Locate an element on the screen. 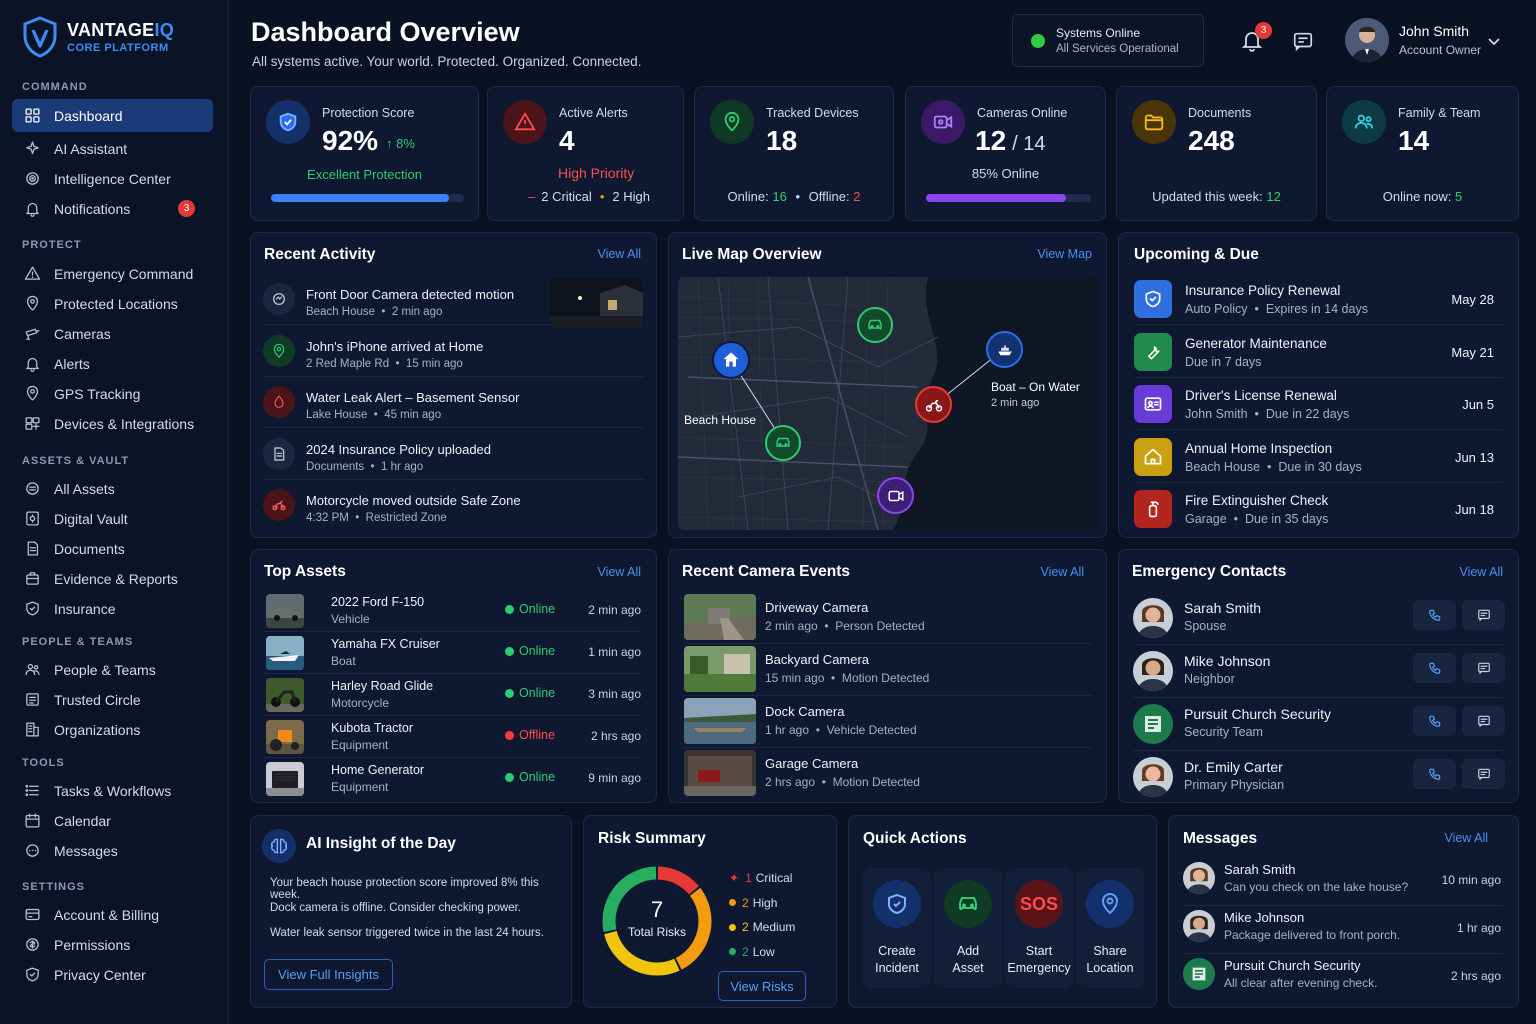 The height and width of the screenshot is (1024, 1536). messages-button is located at coordinates (1303, 41).